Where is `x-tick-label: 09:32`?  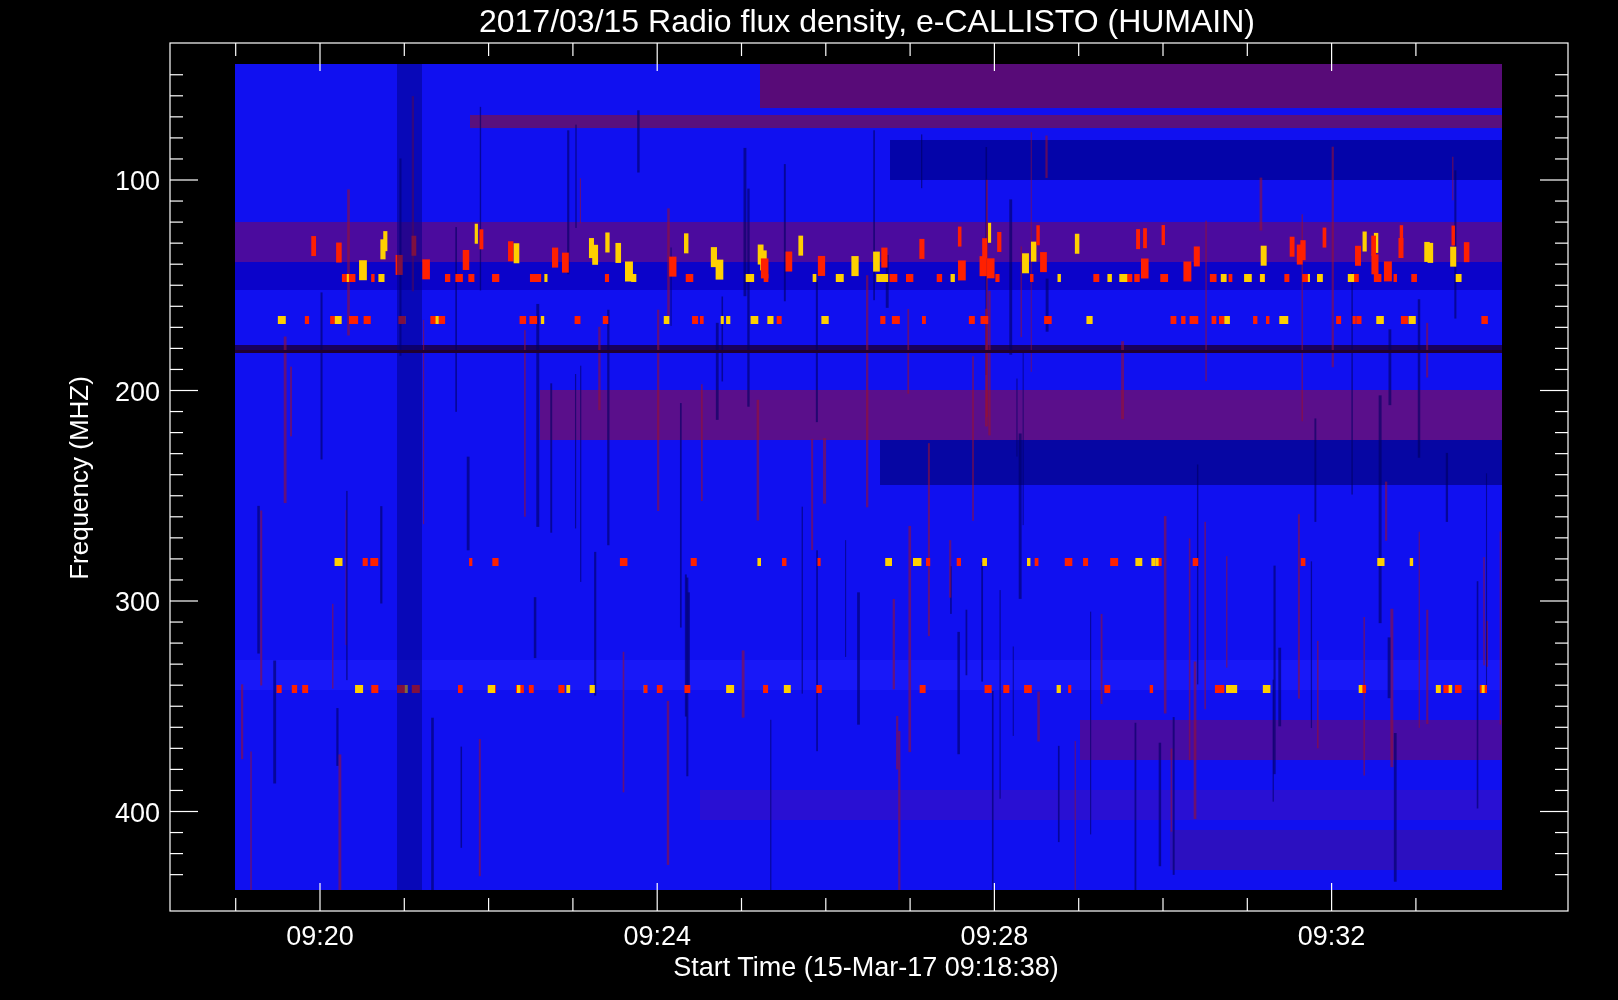 x-tick-label: 09:32 is located at coordinates (1331, 936).